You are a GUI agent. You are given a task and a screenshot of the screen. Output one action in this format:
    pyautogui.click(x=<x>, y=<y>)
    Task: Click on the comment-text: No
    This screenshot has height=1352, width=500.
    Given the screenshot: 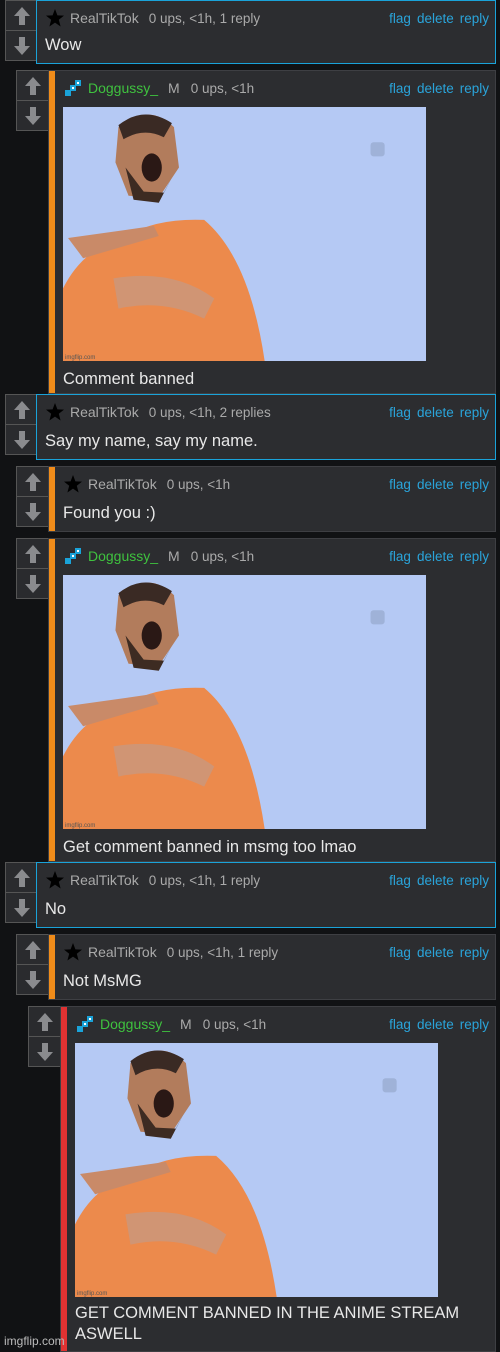 What is the action you would take?
    pyautogui.click(x=56, y=909)
    